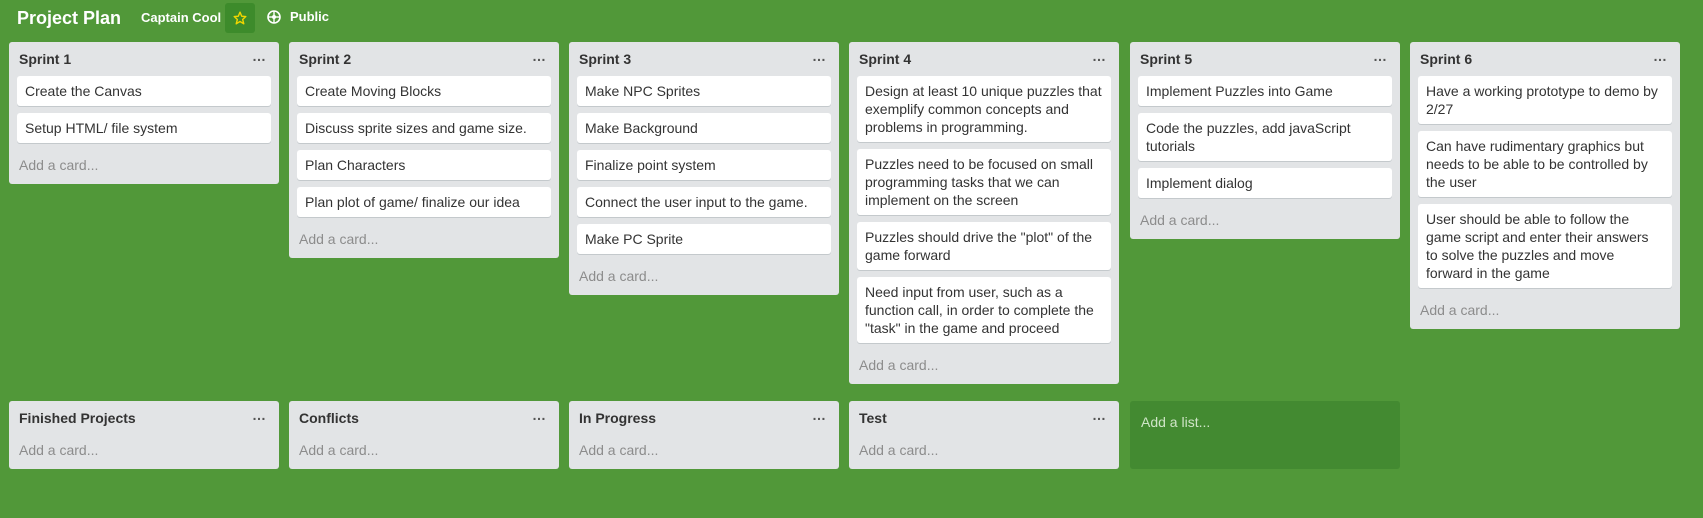 The width and height of the screenshot is (1703, 518). Describe the element at coordinates (45, 59) in the screenshot. I see `list-title: Sprint 1` at that location.